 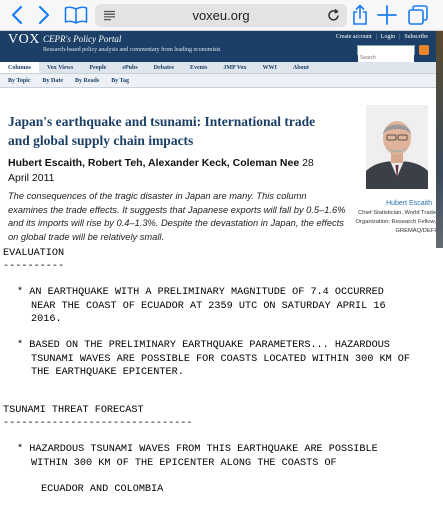 I want to click on chevron-right-icon, so click(x=44, y=15).